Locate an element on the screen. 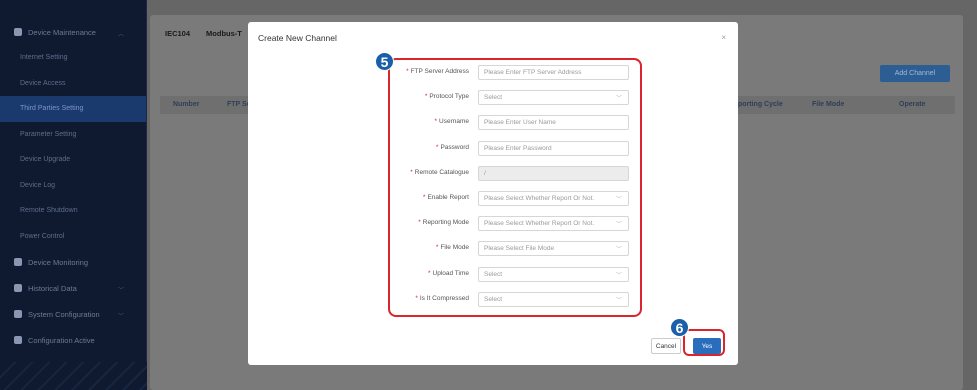  field-placeholder: Please Enter User Name is located at coordinates (520, 123).